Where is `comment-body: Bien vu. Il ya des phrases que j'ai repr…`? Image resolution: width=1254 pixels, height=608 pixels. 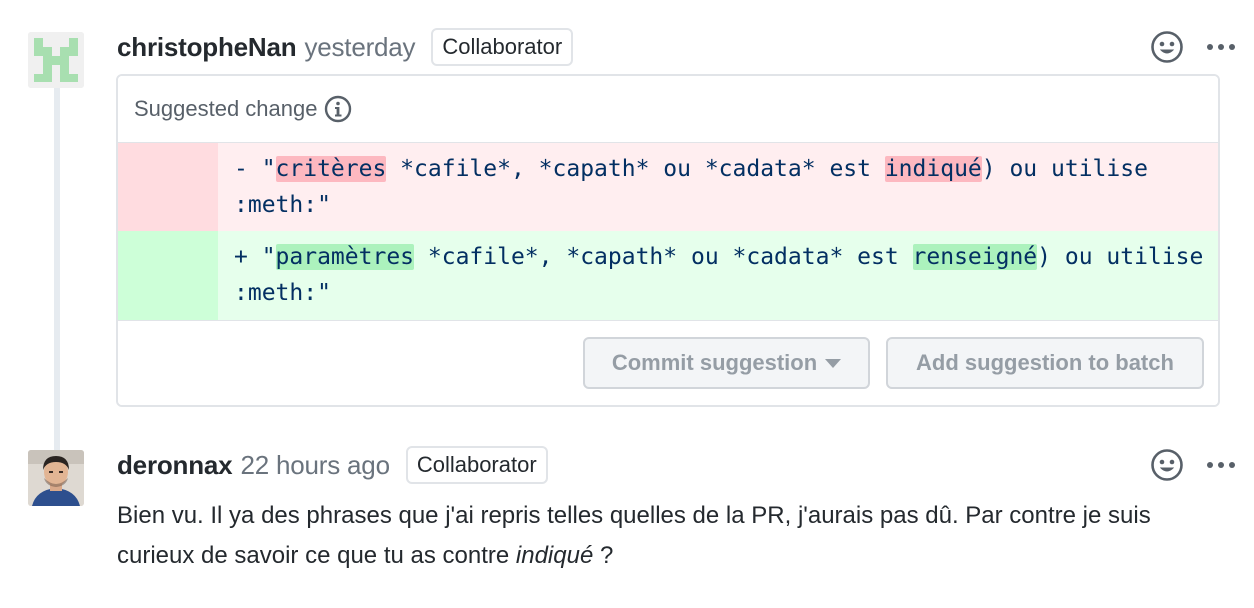
comment-body: Bien vu. Il ya des phrases que j'ai repr… is located at coordinates (634, 535).